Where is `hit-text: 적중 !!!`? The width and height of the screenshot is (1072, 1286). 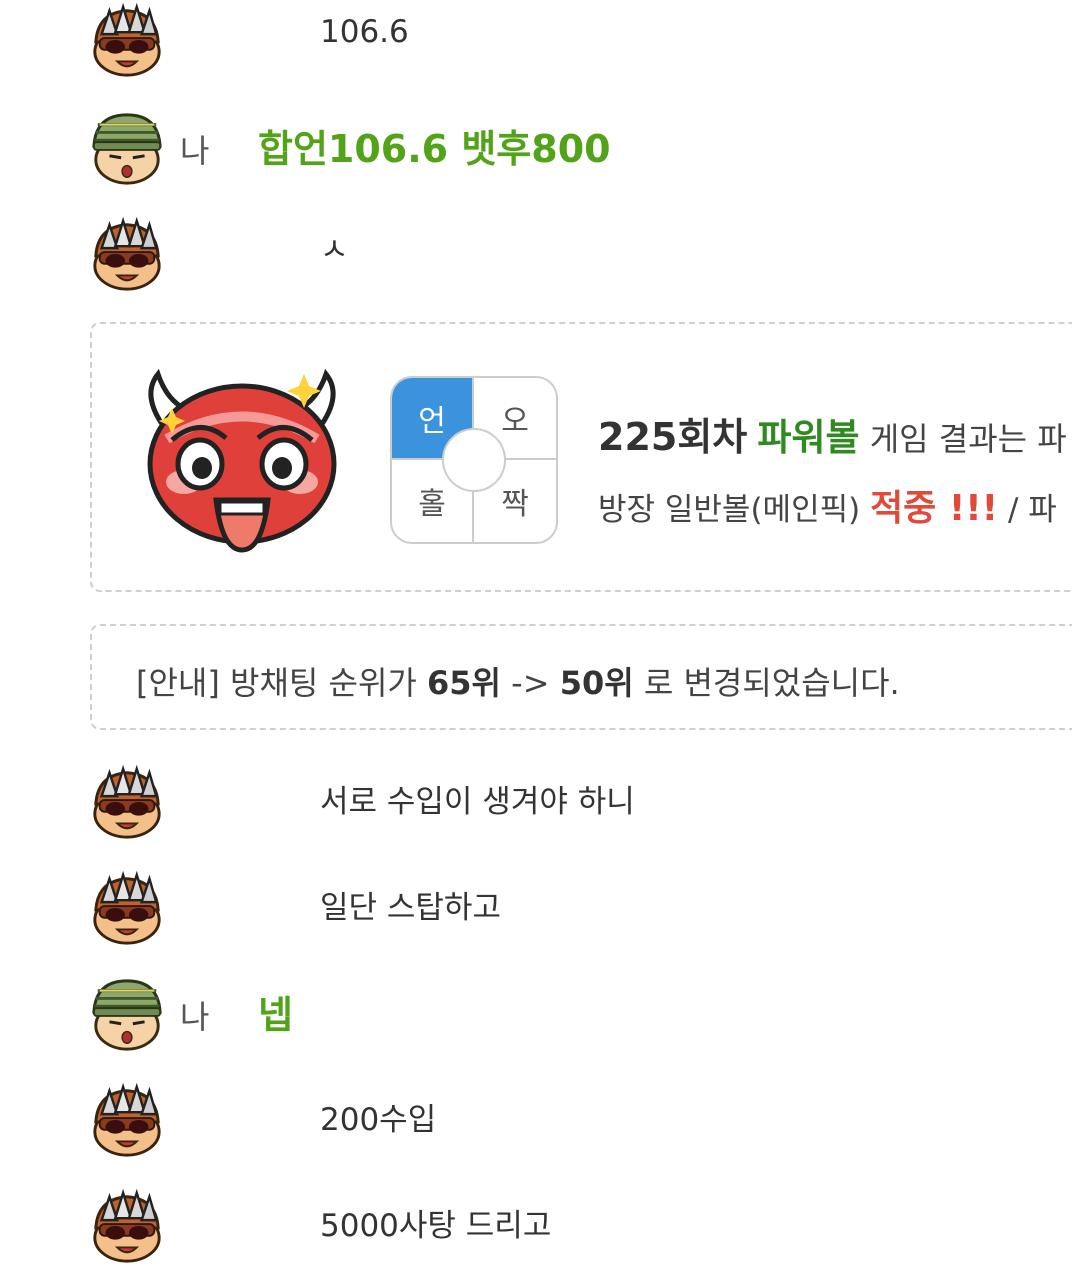 hit-text: 적중 !!! is located at coordinates (934, 508).